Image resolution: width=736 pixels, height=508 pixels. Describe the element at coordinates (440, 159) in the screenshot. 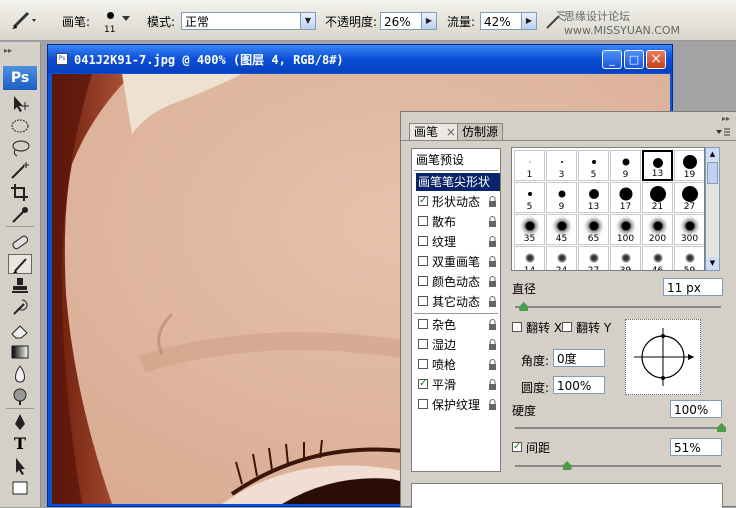

I see `brush-presets-item: 画笔预设` at that location.